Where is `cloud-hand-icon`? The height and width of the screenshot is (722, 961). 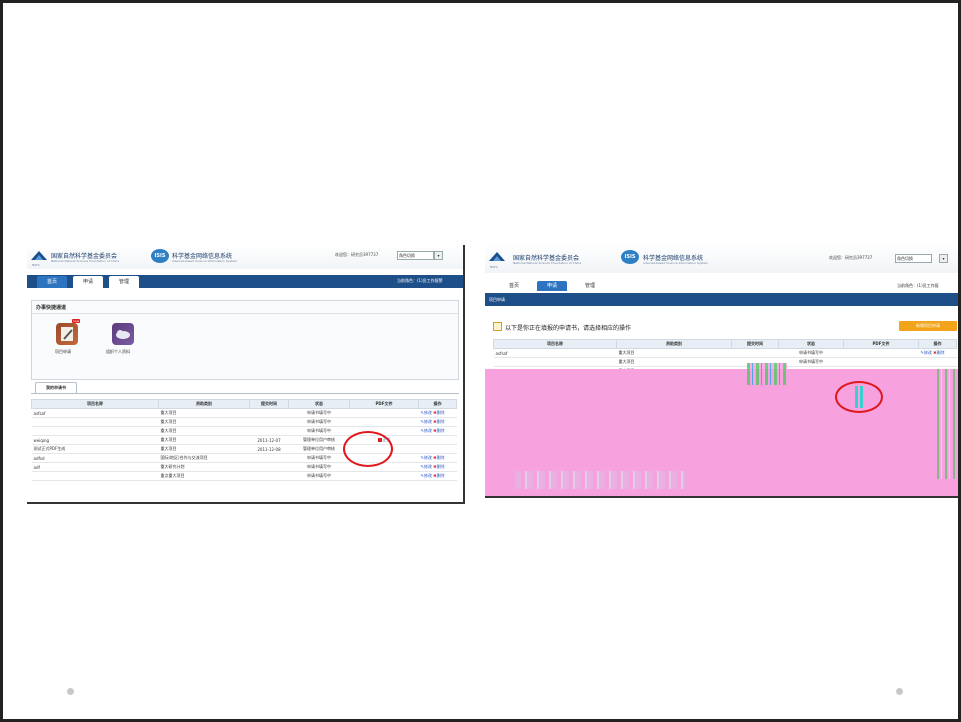
cloud-hand-icon is located at coordinates (123, 334).